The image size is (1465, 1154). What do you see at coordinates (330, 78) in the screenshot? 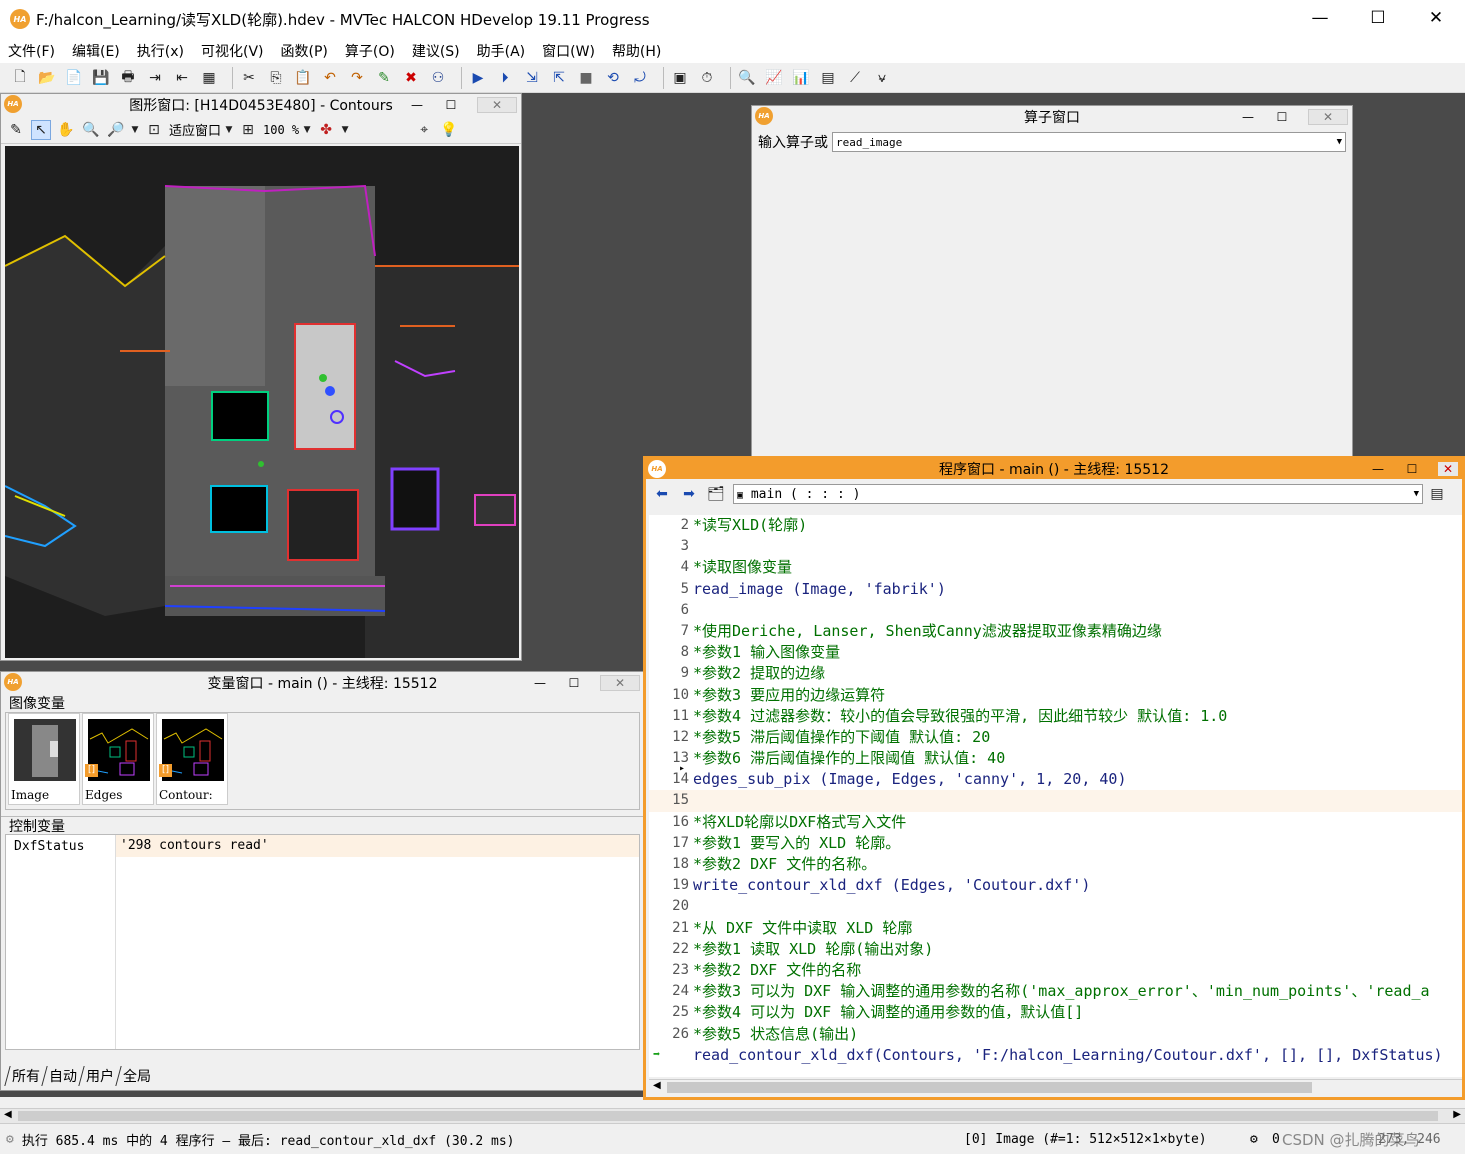
I see `undo-icon: ↶` at bounding box center [330, 78].